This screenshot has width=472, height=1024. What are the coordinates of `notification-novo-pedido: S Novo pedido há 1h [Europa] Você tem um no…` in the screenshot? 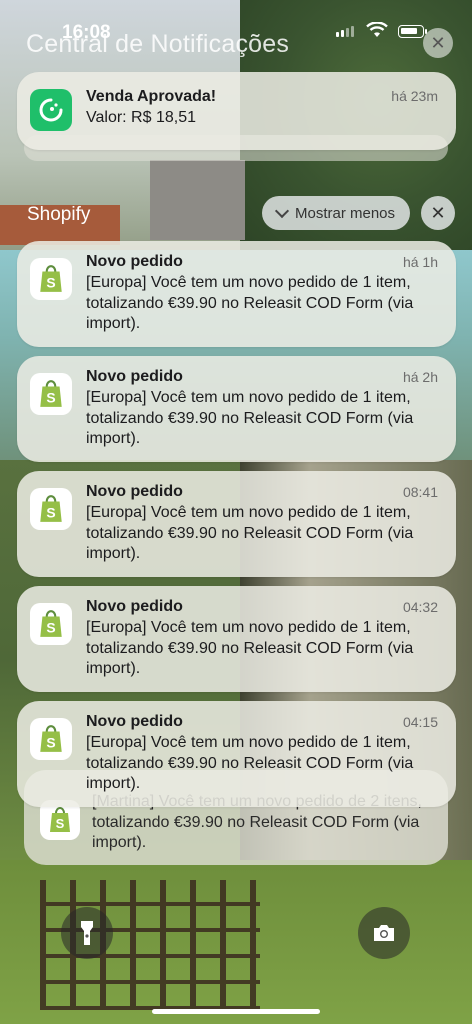 It's located at (236, 294).